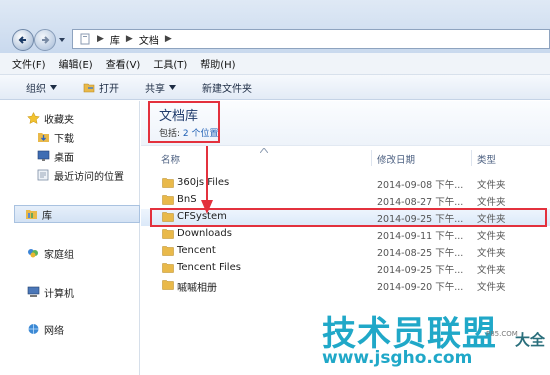 The image size is (550, 375). What do you see at coordinates (530, 340) in the screenshot?
I see `watermark-sub: 大全` at bounding box center [530, 340].